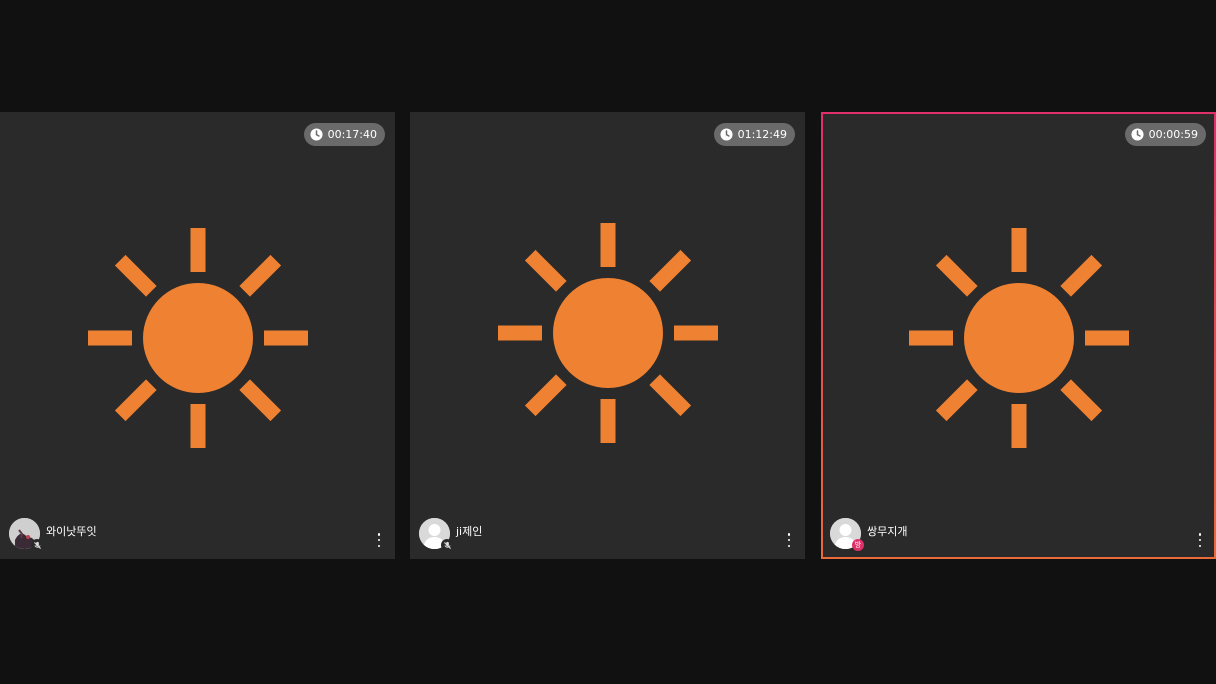 The image size is (1216, 684). I want to click on avatar: 방, so click(847, 534).